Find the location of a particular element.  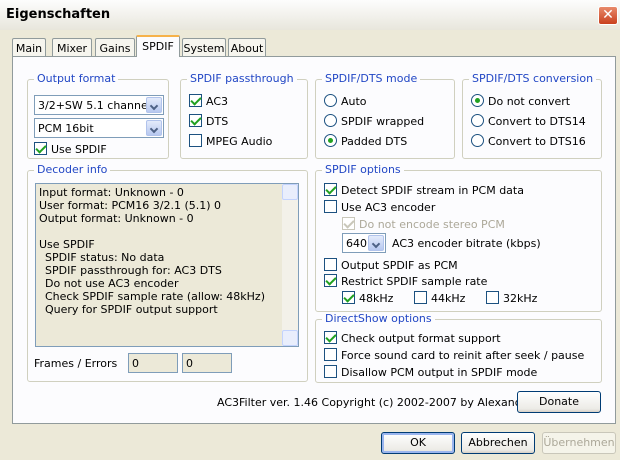

channels-select: 3/2+SW 5.1 channels is located at coordinates (99, 105).